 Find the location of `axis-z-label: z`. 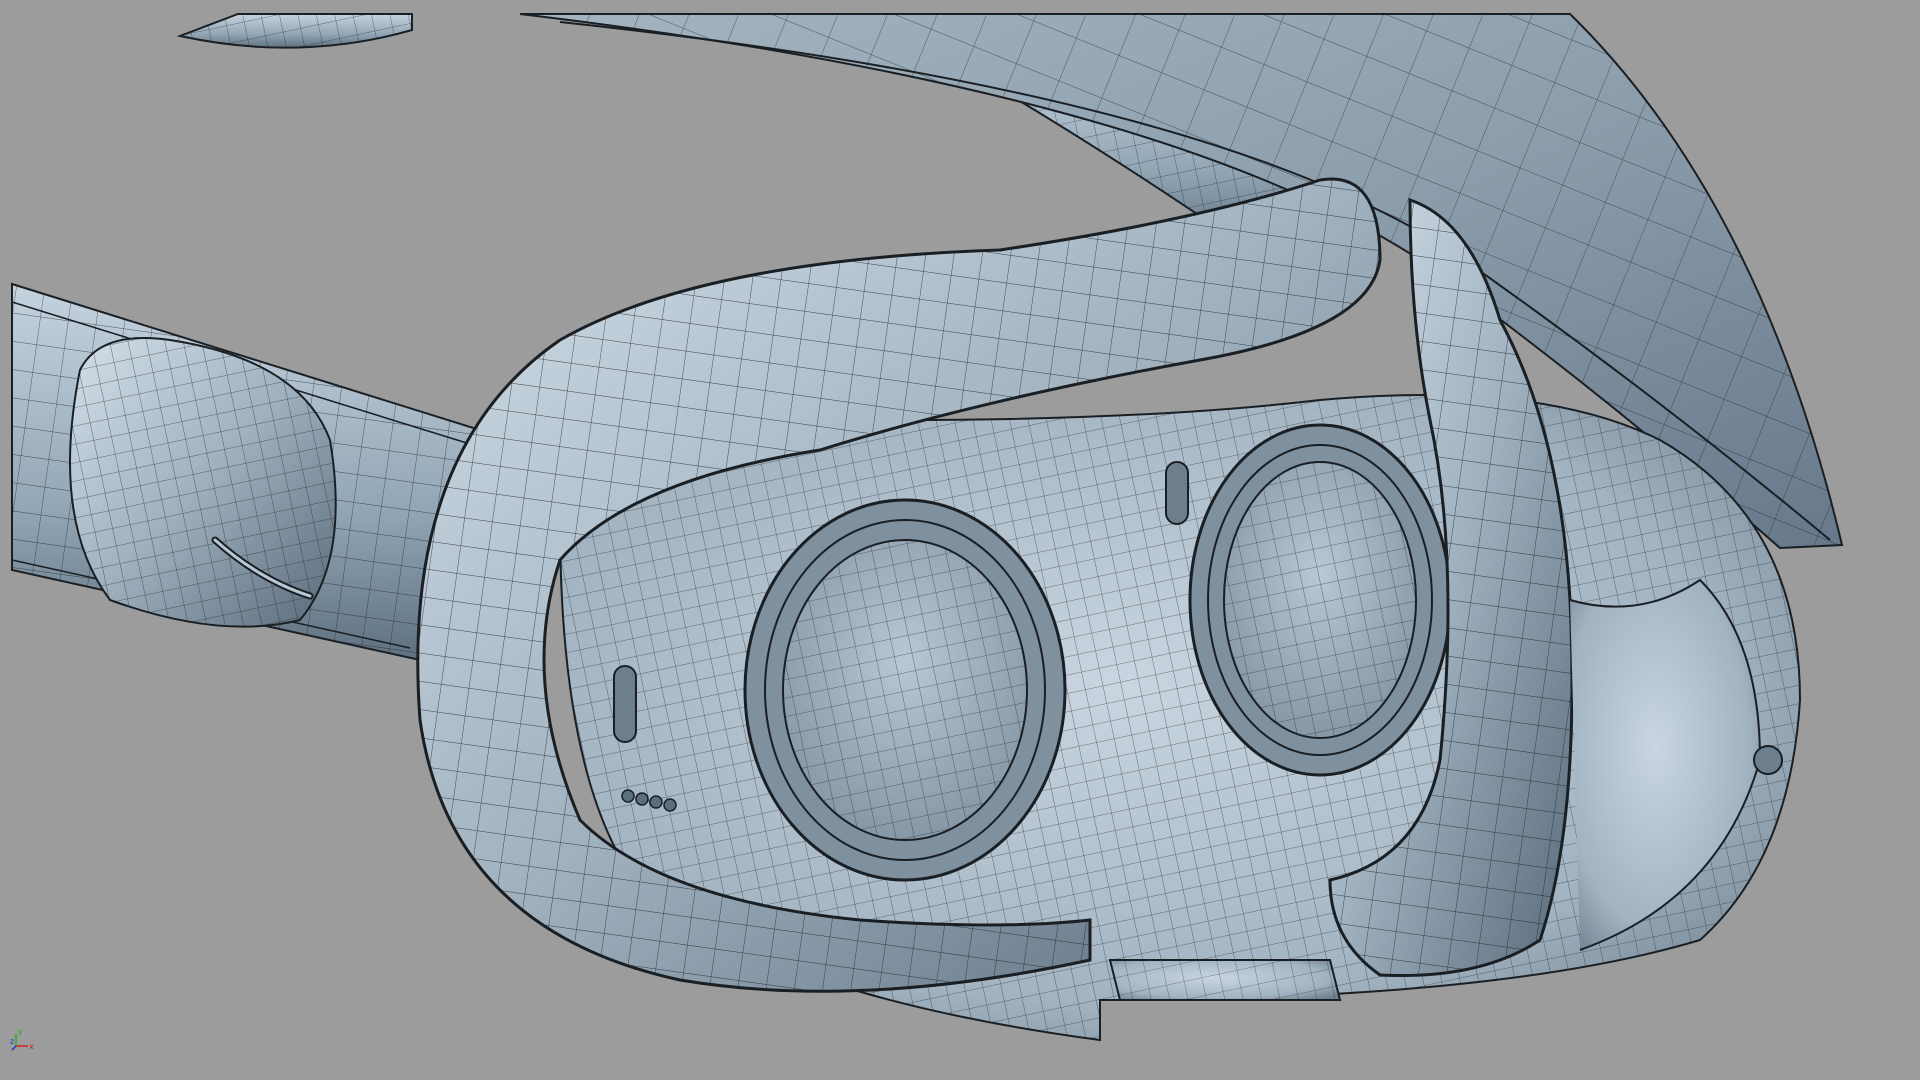

axis-z-label: z is located at coordinates (12, 1041).